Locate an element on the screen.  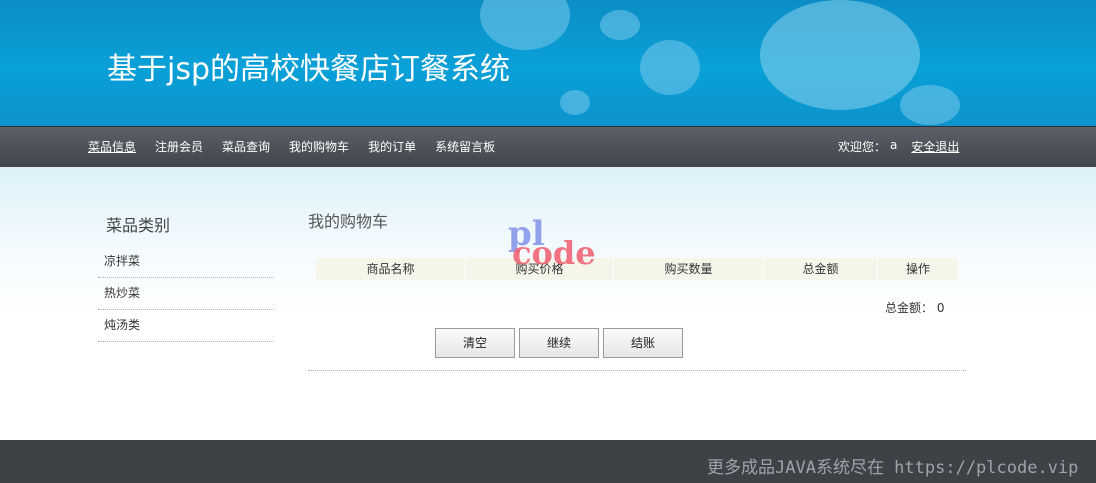
column-header-name: 商品名称 is located at coordinates (391, 269).